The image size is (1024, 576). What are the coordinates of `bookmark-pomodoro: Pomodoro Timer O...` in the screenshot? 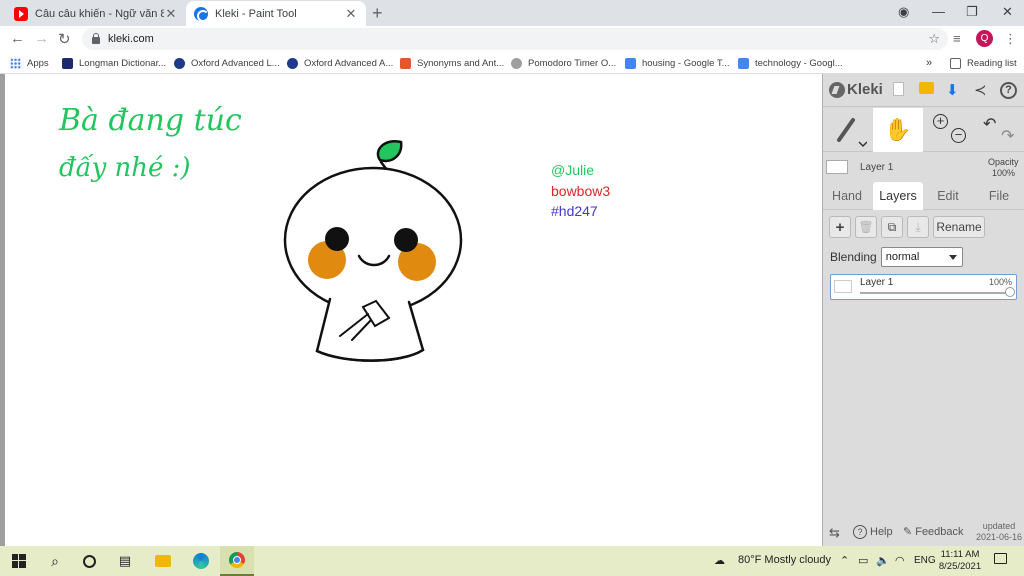 It's located at (563, 63).